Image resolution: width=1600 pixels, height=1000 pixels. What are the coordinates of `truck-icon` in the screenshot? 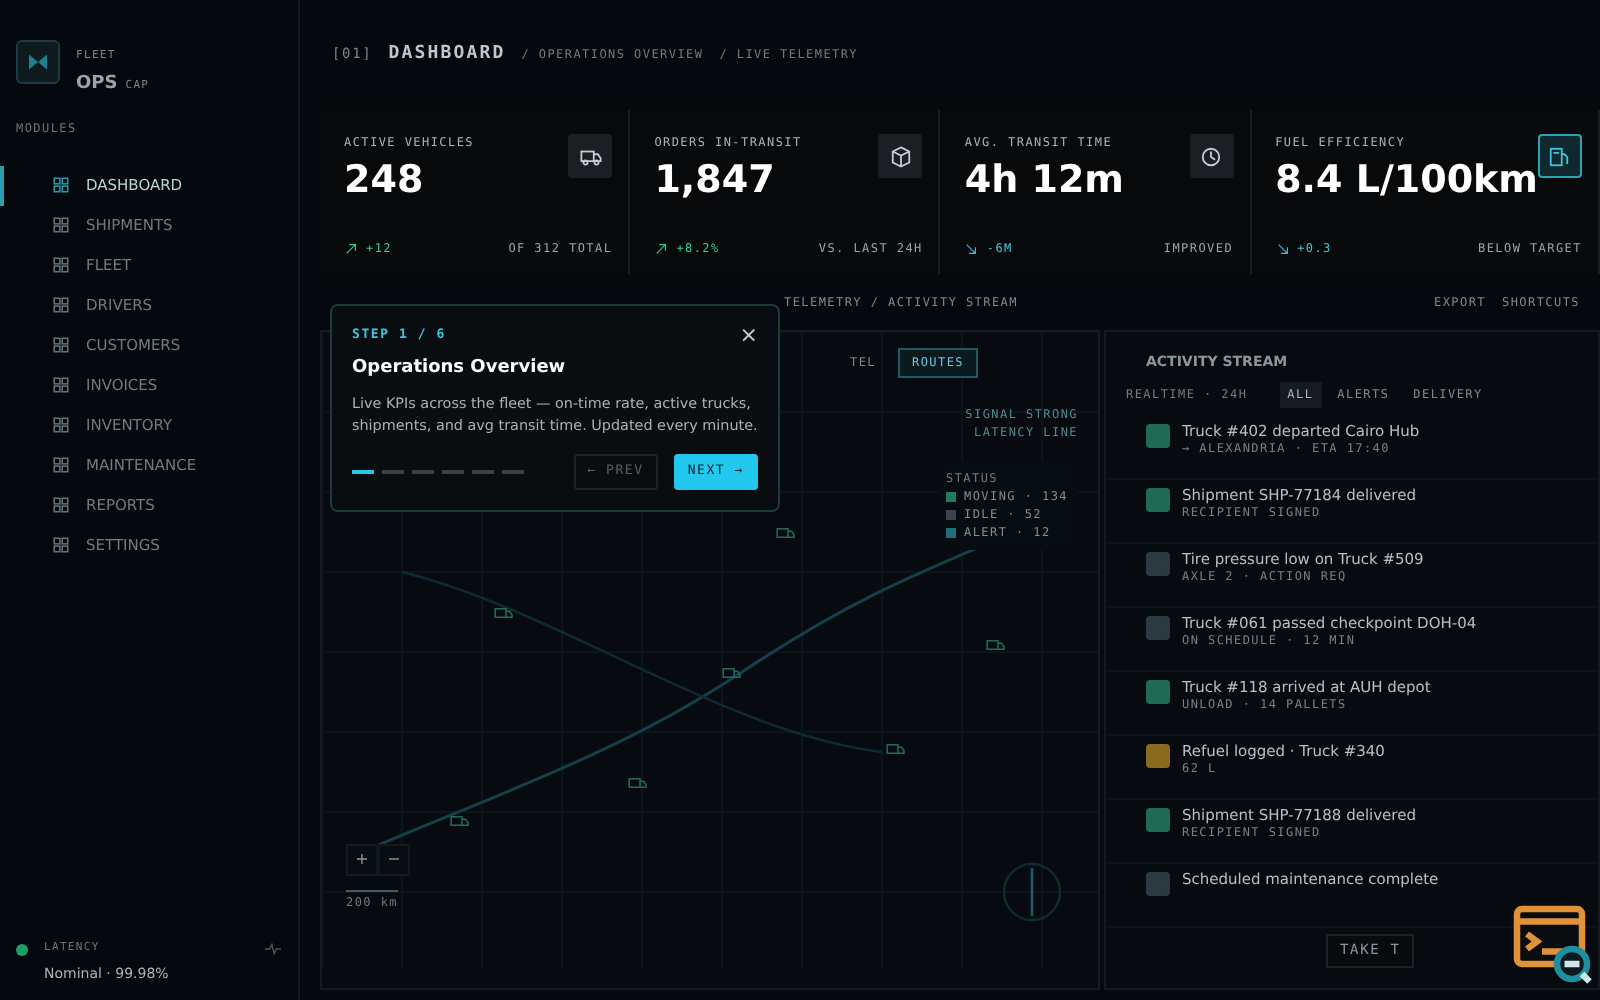 It's located at (590, 156).